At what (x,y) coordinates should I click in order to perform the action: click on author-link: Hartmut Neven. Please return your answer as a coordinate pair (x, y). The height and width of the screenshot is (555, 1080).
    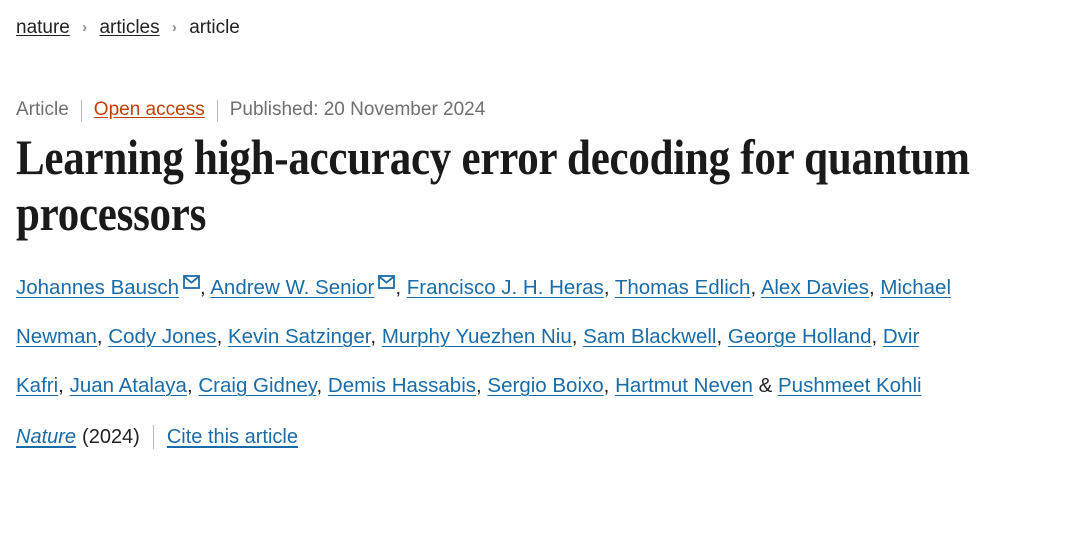
    Looking at the image, I should click on (684, 385).